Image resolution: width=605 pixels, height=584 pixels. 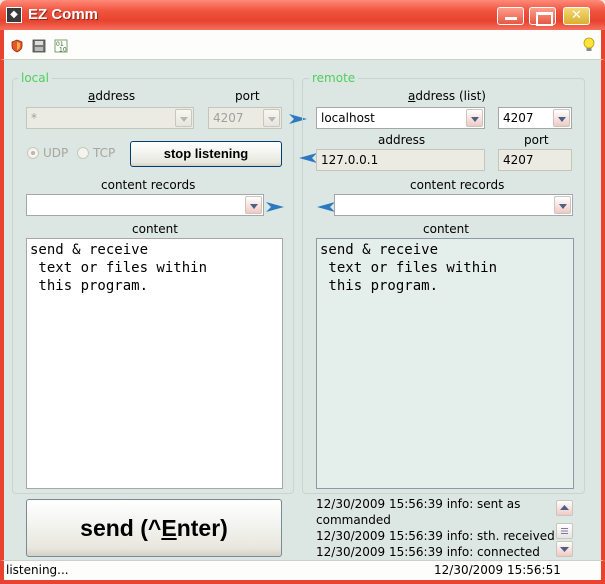 I want to click on minimize-button, so click(x=510, y=16).